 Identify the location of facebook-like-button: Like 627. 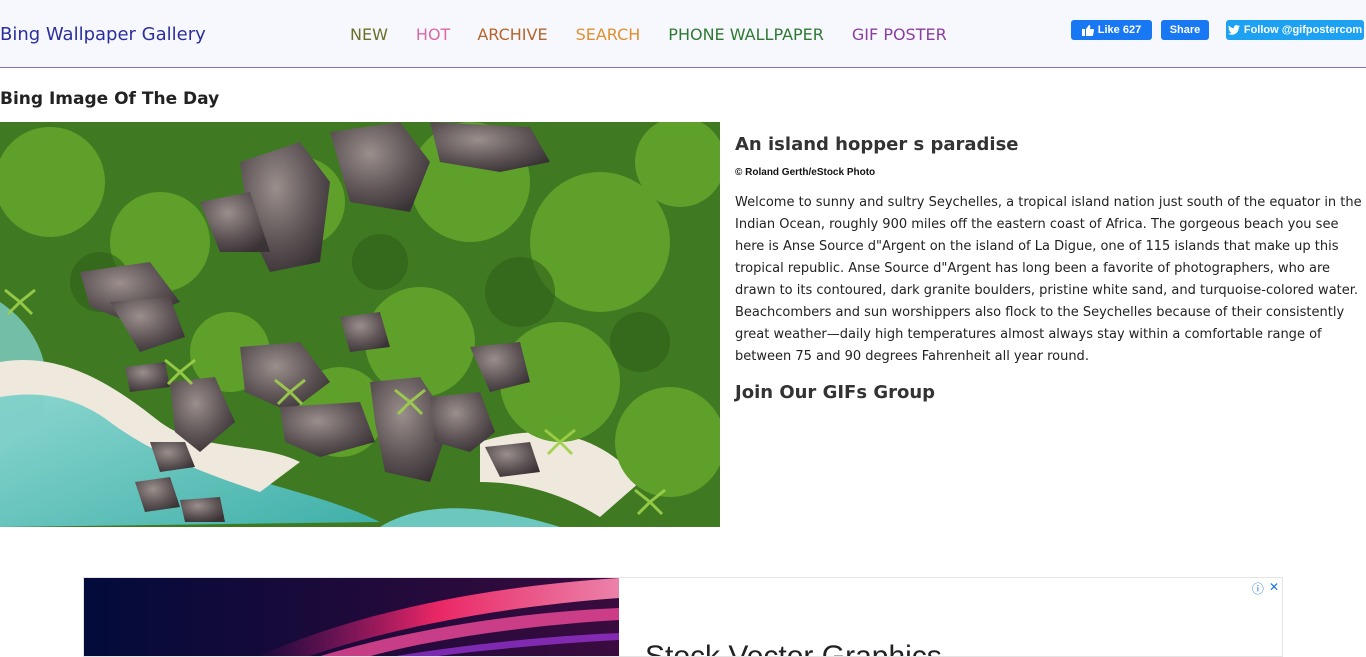
(1111, 30).